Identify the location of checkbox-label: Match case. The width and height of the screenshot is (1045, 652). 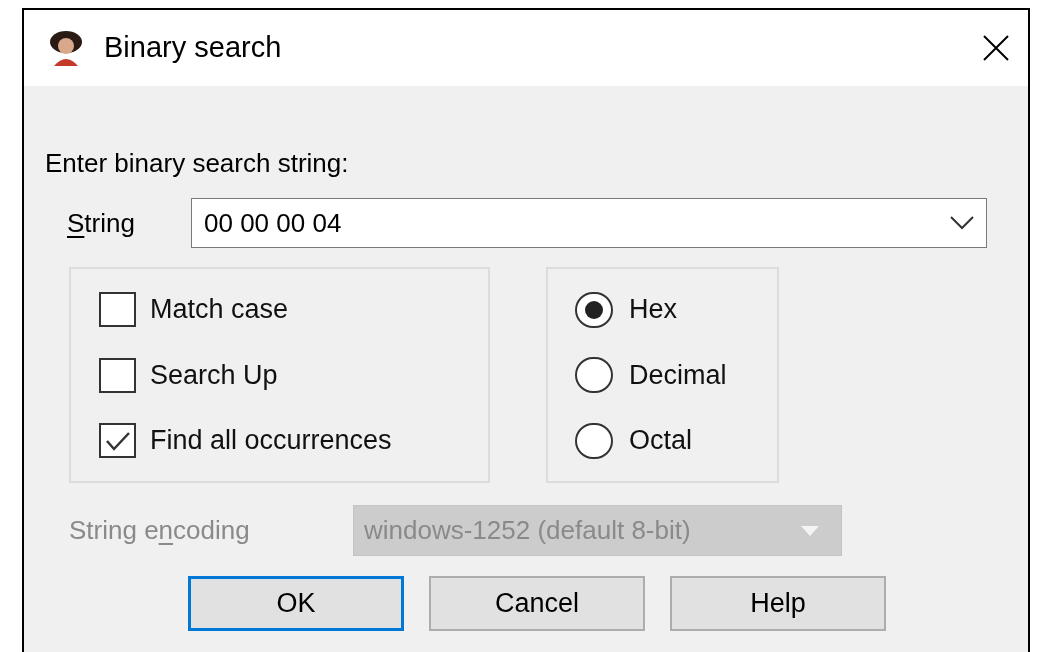
(219, 310).